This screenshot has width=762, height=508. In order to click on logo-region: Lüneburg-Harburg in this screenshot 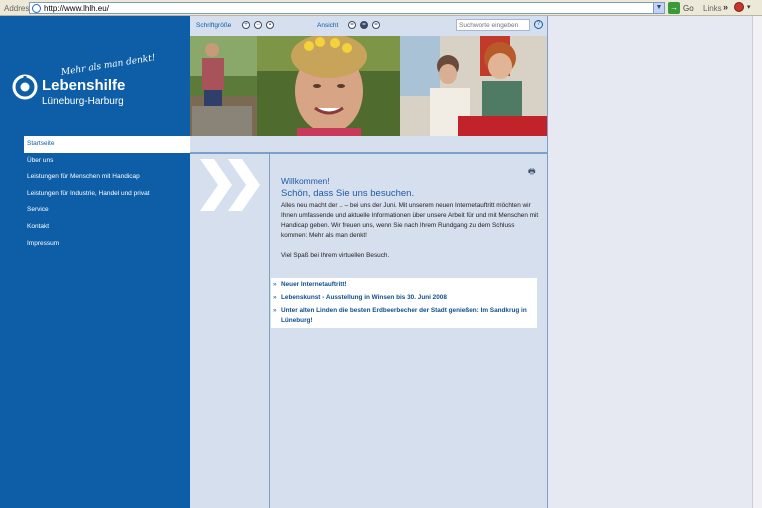, I will do `click(83, 101)`.